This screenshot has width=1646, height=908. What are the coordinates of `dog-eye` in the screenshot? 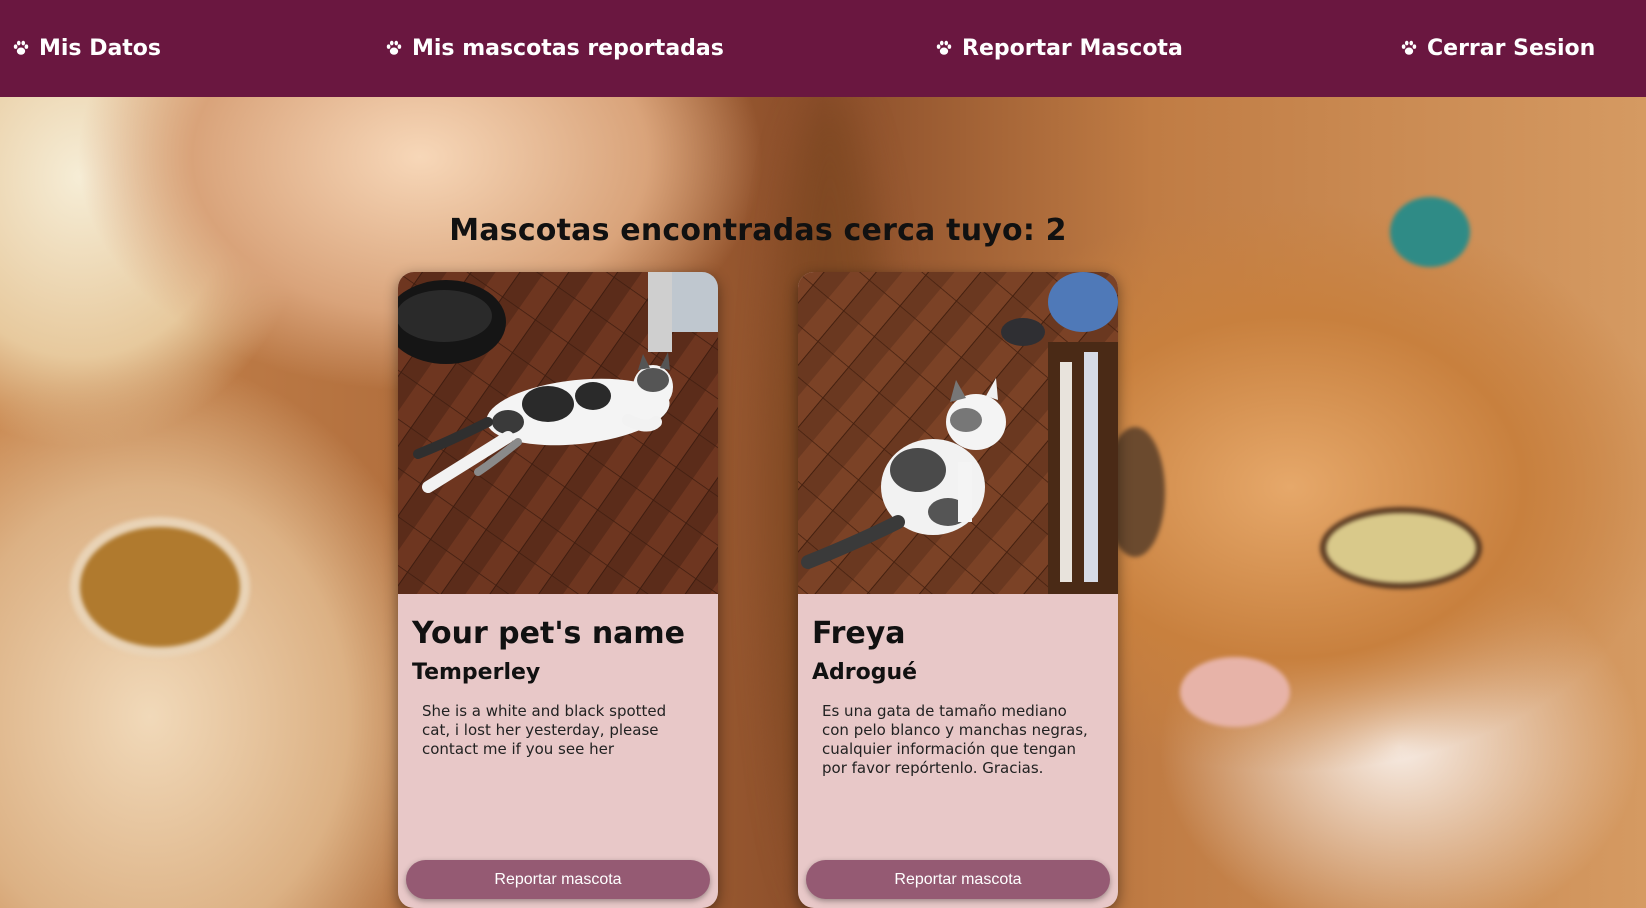 It's located at (160, 587).